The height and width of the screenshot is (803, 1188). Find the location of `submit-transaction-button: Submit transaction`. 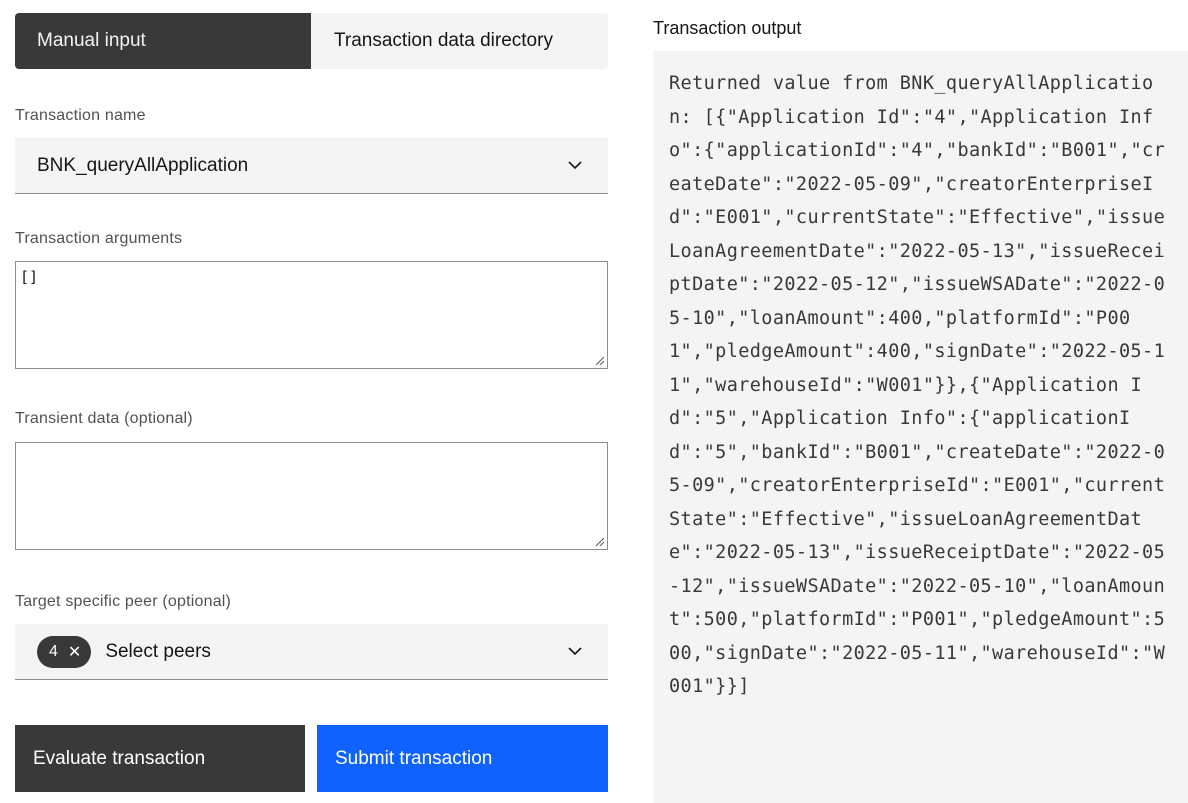

submit-transaction-button: Submit transaction is located at coordinates (462, 758).